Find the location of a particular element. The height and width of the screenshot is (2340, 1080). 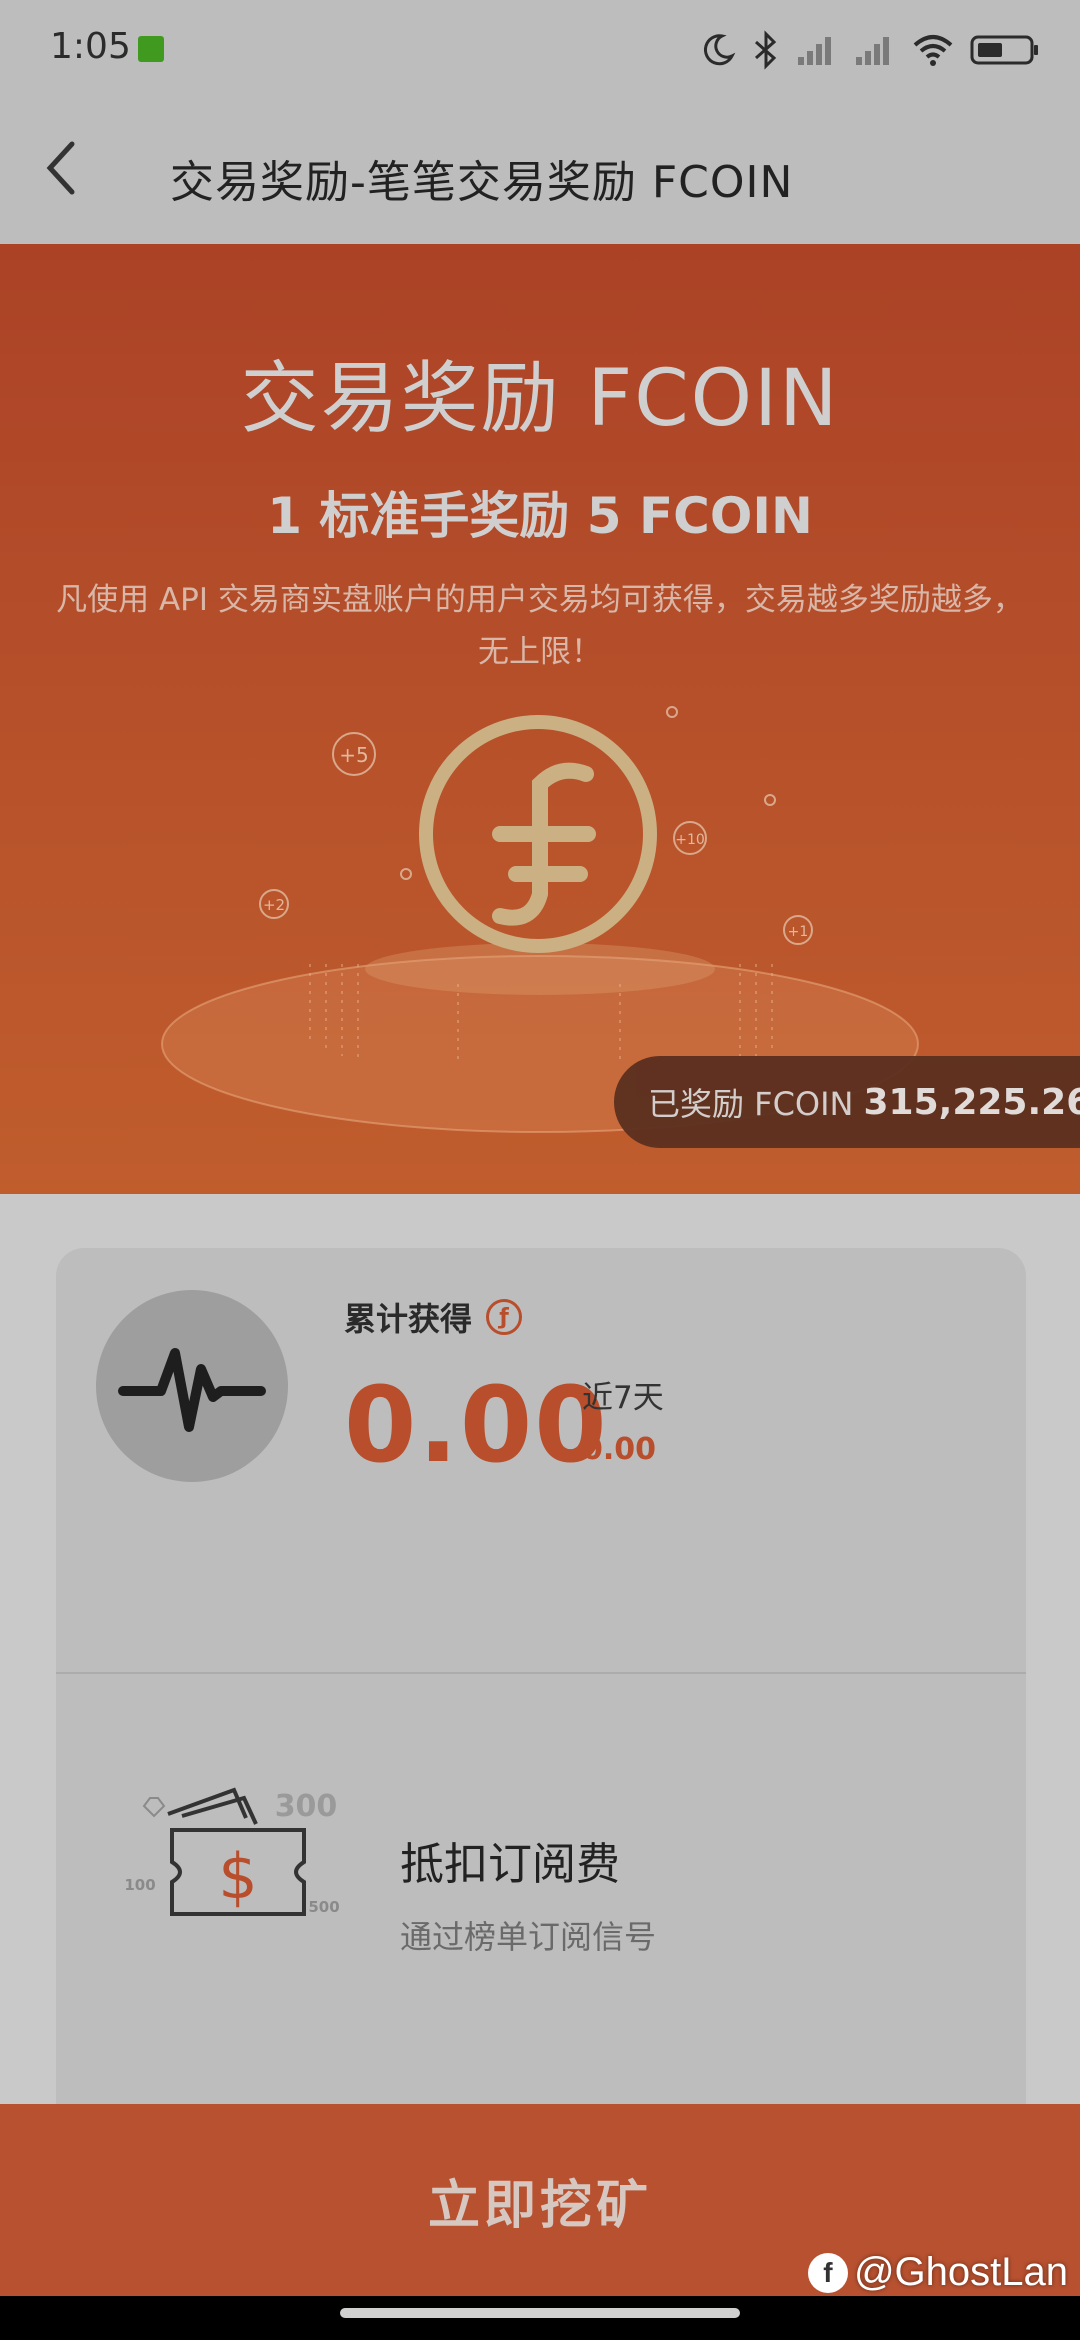

home-indicator is located at coordinates (540, 2313).